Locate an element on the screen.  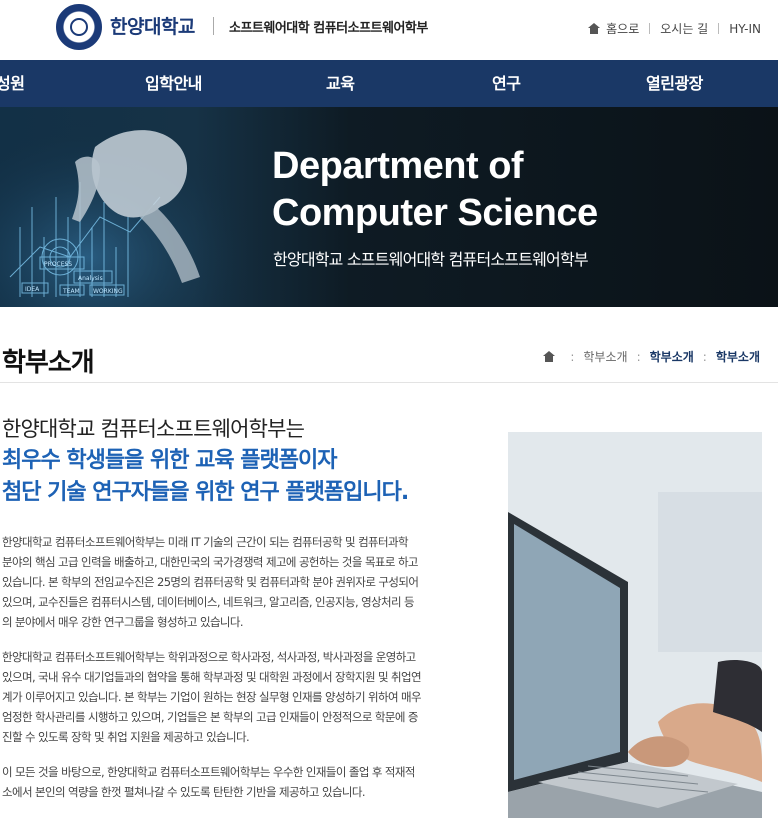
breadcrumb: : 학부소개 : 학부소개 : 학부소개 is located at coordinates (651, 356).